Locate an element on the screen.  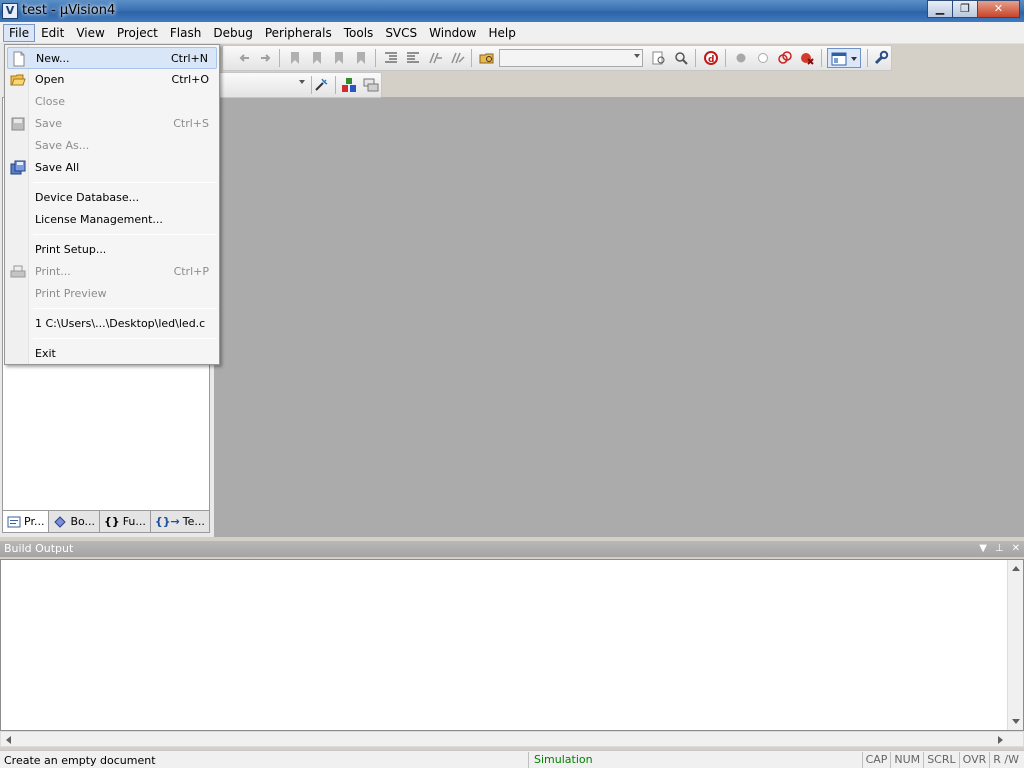
svg-text: d is located at coordinates (711, 60).